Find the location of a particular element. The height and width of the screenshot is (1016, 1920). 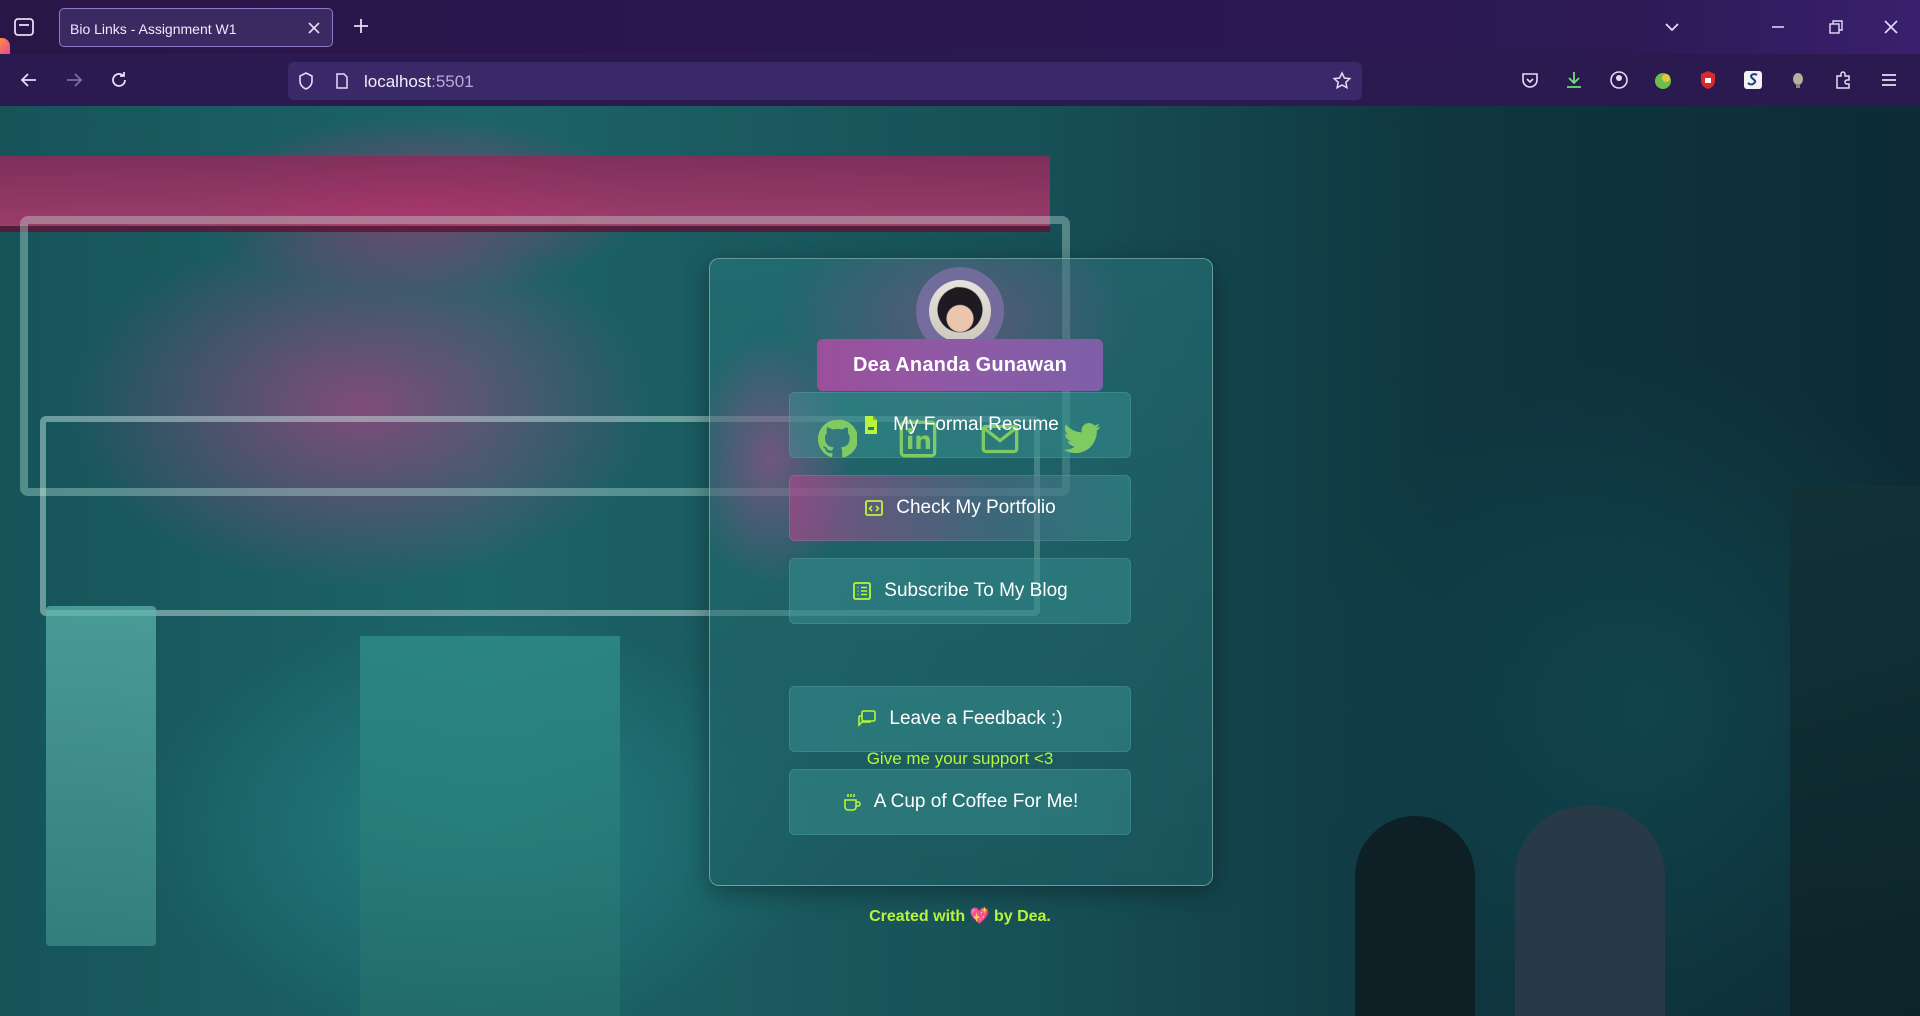

coffee-icon is located at coordinates (852, 802).